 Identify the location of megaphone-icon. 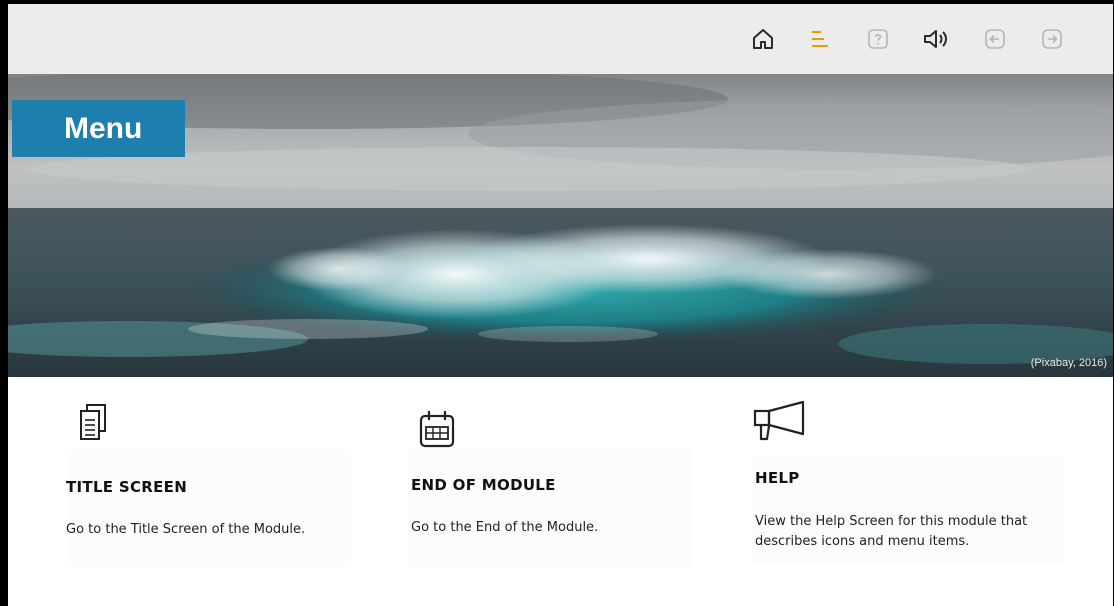
(779, 420).